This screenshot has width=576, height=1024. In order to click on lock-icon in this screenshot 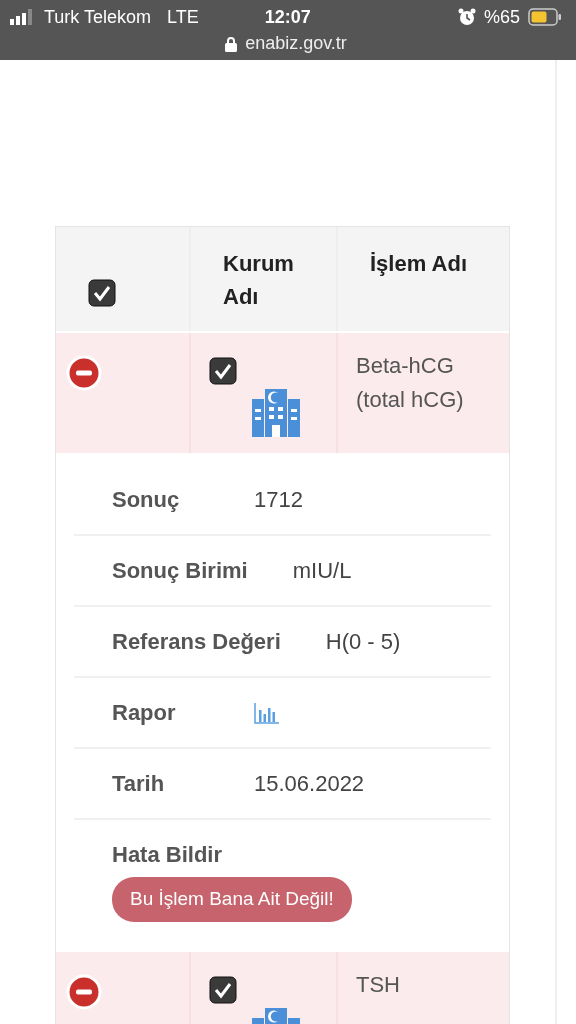, I will do `click(231, 43)`.